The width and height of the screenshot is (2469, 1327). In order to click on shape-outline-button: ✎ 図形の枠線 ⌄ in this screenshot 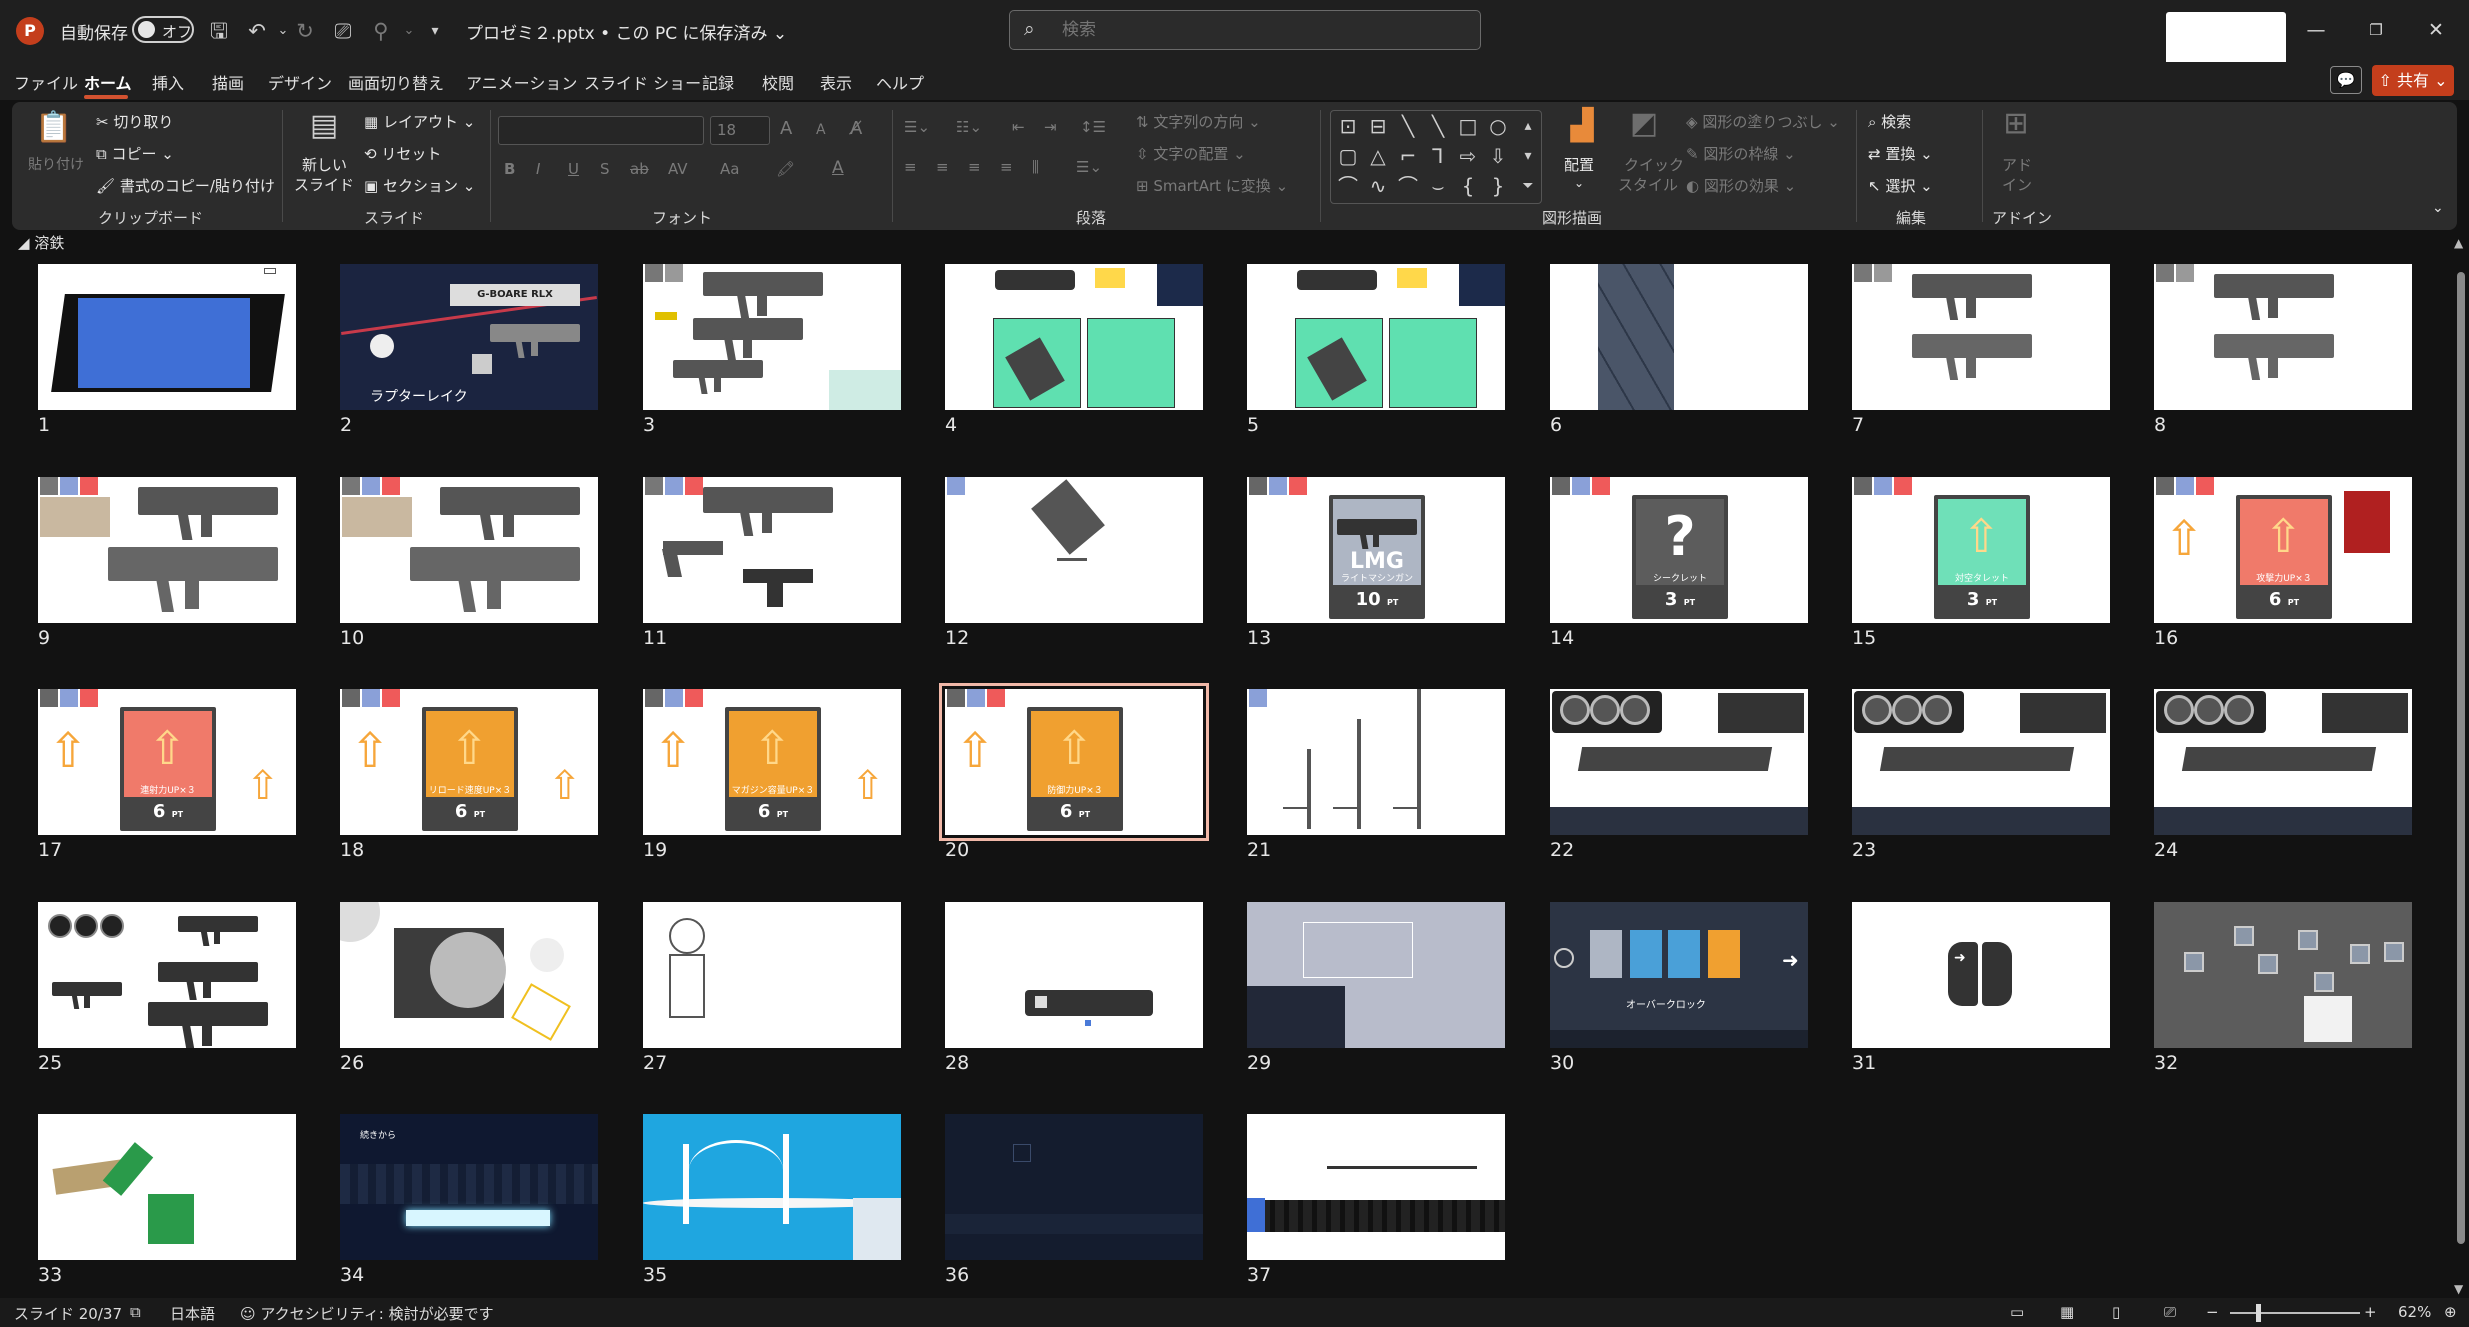, I will do `click(1741, 153)`.